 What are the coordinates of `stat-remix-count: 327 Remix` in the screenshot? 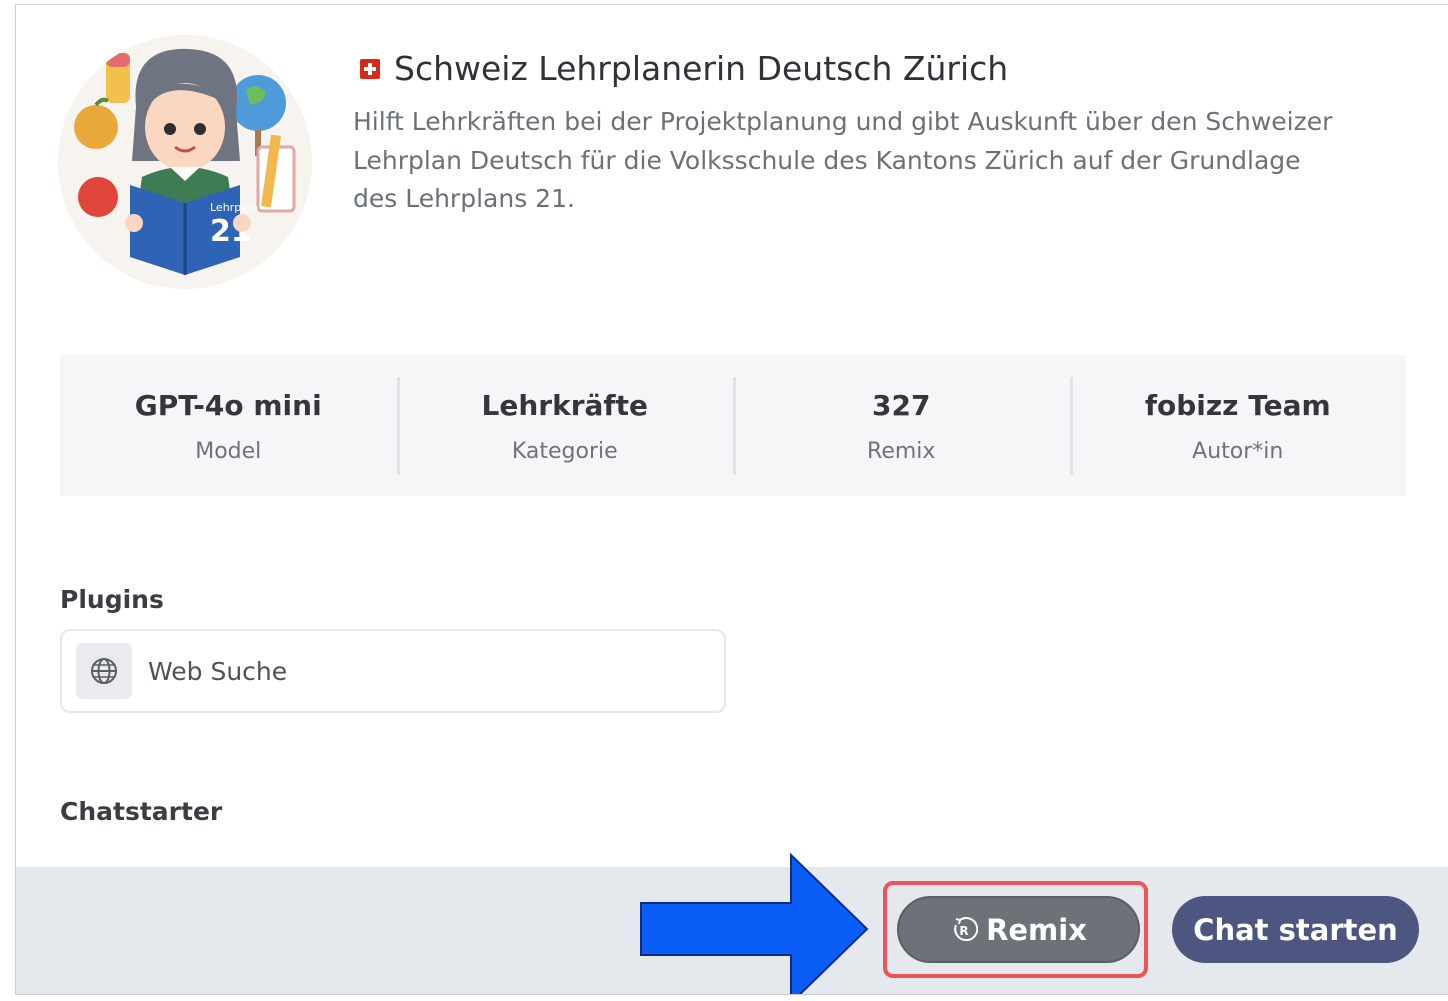 It's located at (901, 425).